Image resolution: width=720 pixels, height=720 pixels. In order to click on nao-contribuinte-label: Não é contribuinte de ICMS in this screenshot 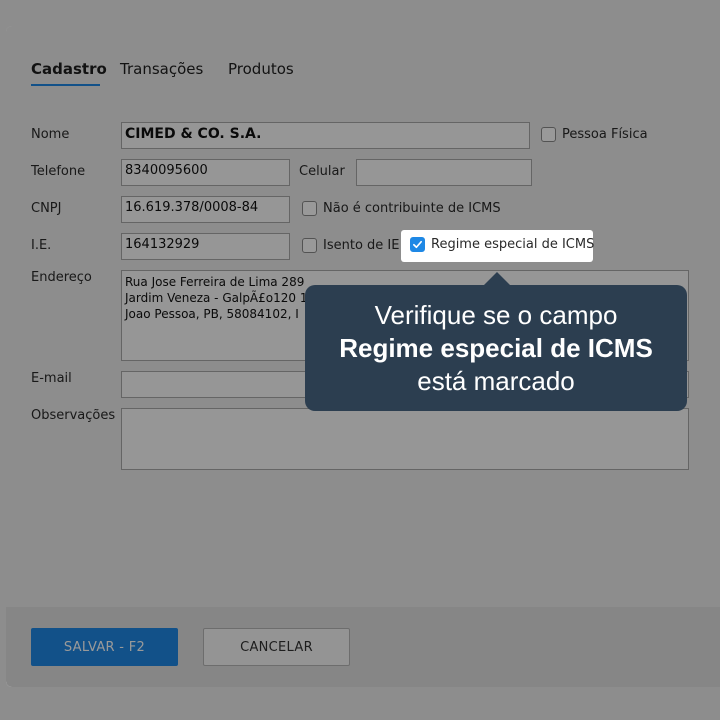, I will do `click(412, 208)`.